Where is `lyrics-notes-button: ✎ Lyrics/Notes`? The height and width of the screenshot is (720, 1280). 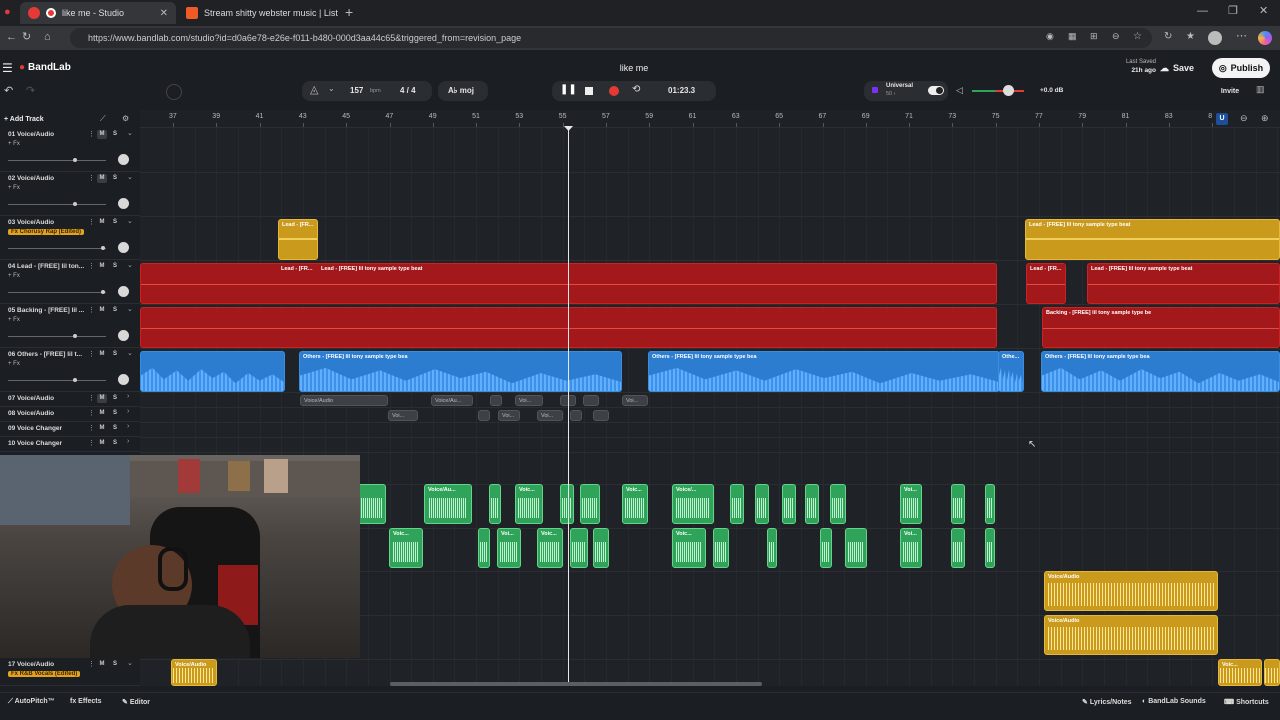 lyrics-notes-button: ✎ Lyrics/Notes is located at coordinates (1107, 702).